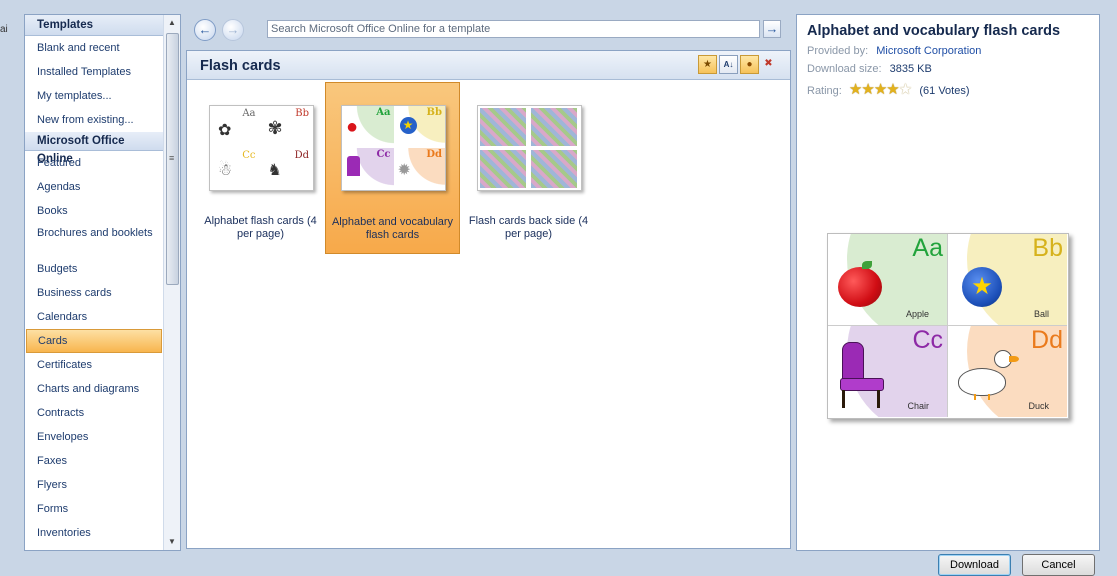  I want to click on download-size-label: Download size:, so click(844, 69).